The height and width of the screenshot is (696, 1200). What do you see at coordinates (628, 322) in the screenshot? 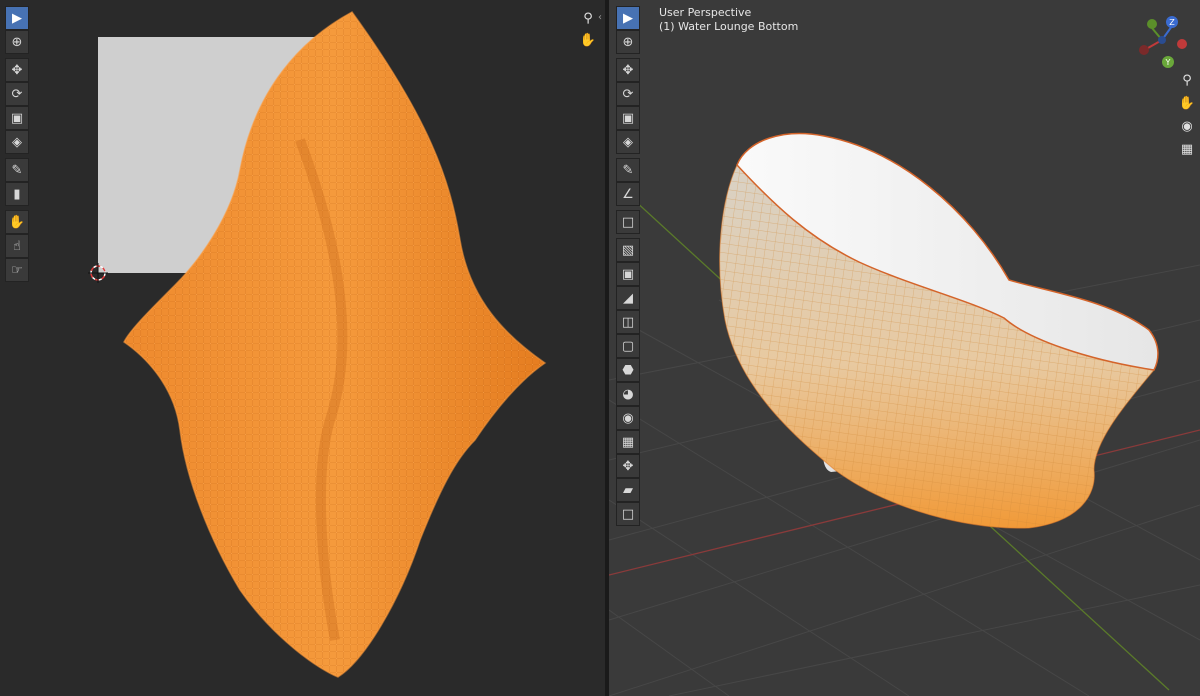
I see `loop-cut-icon: ◫` at bounding box center [628, 322].